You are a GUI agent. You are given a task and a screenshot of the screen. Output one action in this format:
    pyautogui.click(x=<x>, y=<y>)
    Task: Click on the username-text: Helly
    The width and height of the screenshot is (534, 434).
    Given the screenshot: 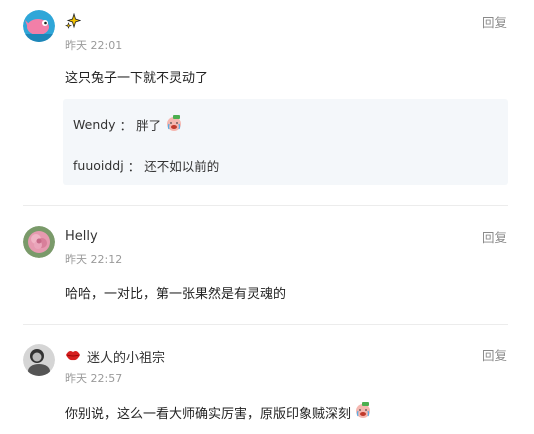 What is the action you would take?
    pyautogui.click(x=81, y=236)
    